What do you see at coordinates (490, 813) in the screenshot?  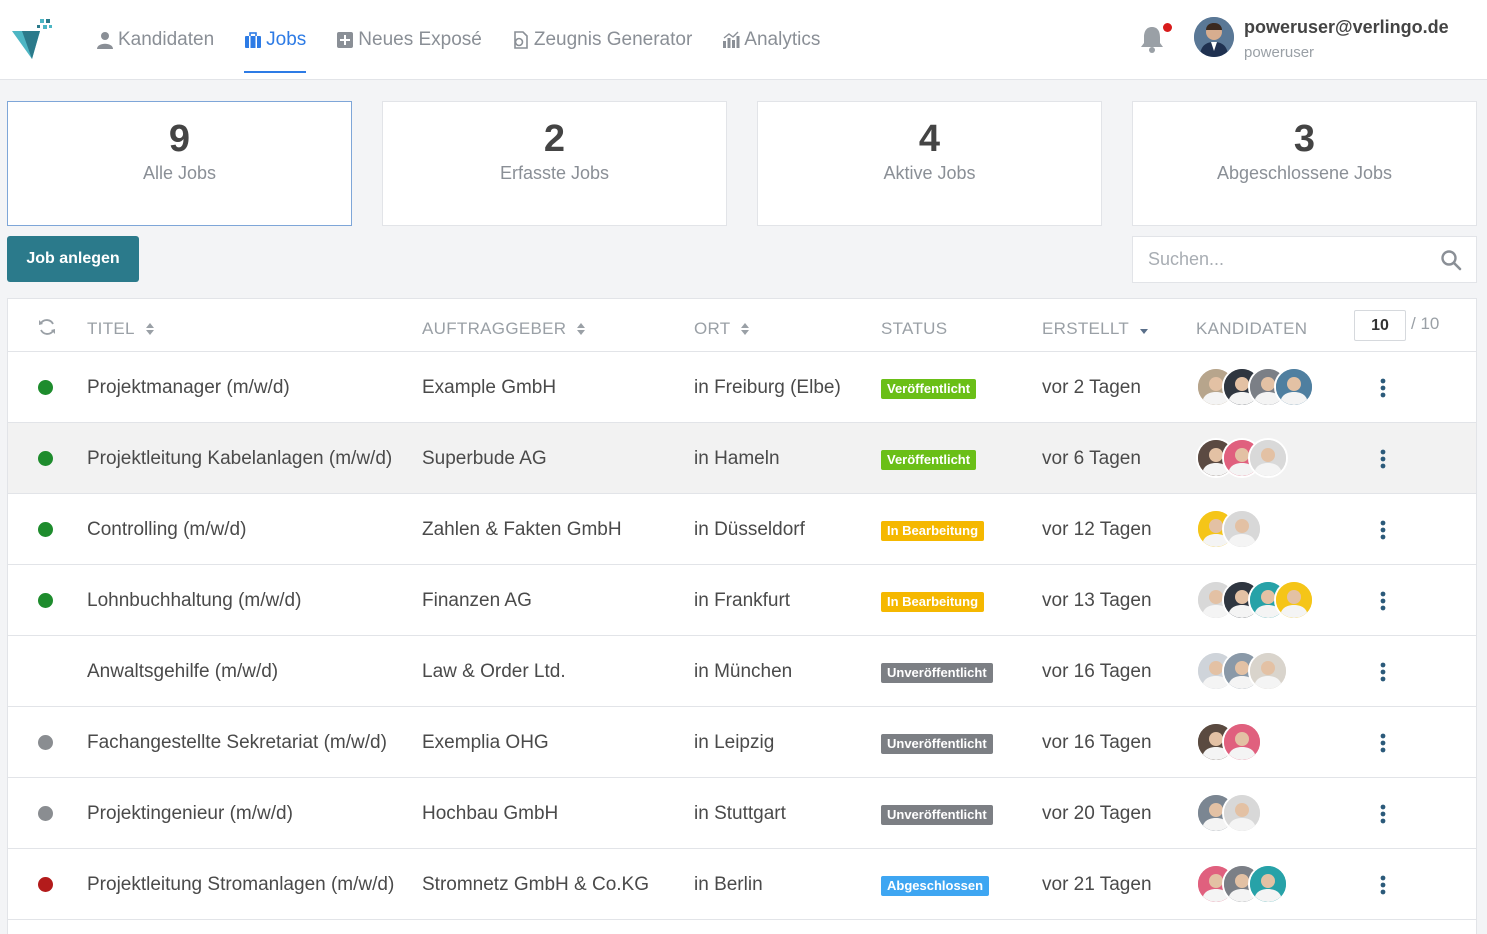 I see `job-client: Hochbau GmbH` at bounding box center [490, 813].